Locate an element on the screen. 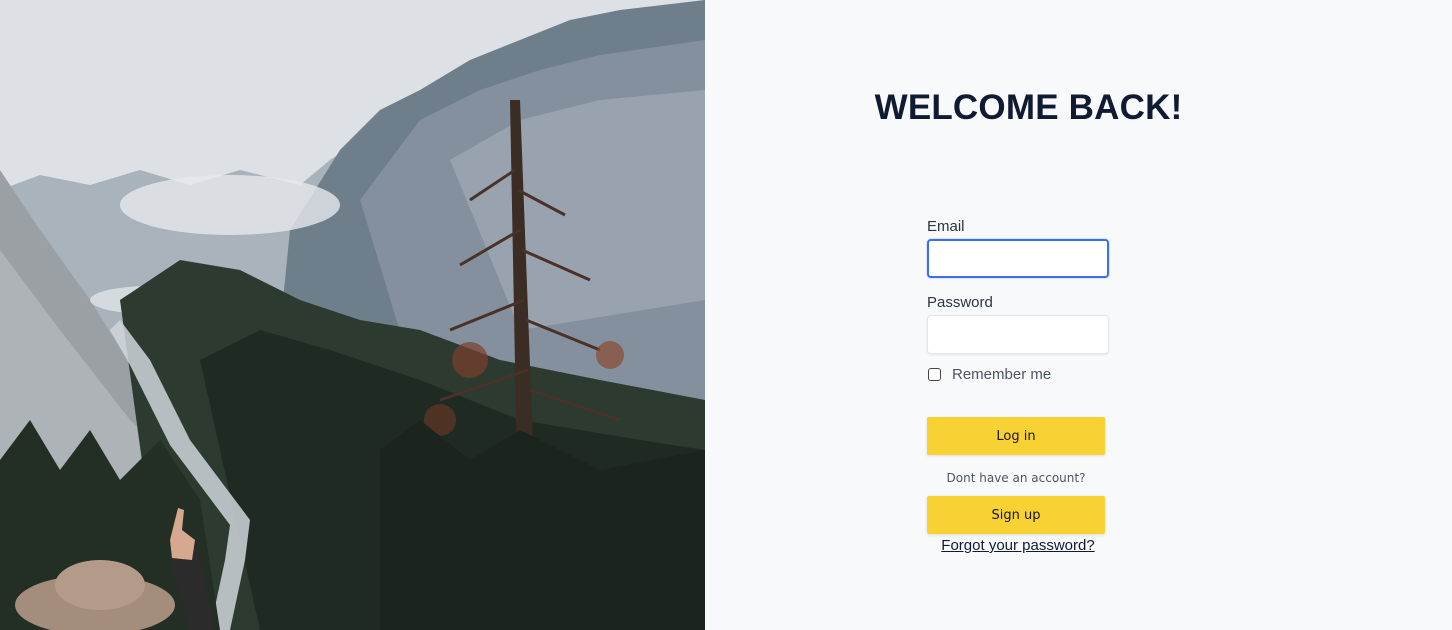 This screenshot has width=1452, height=630. login-button: Log in is located at coordinates (1016, 436).